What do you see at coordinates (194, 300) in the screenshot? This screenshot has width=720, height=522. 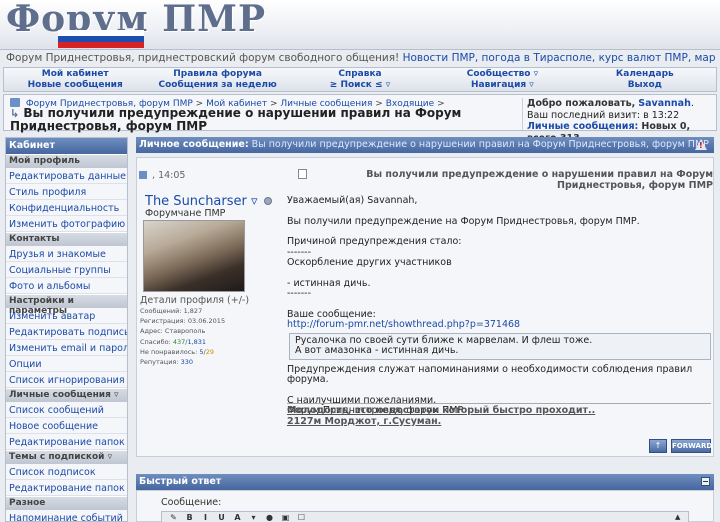 I see `author-details-toggle: Детали профиля (+/-)` at bounding box center [194, 300].